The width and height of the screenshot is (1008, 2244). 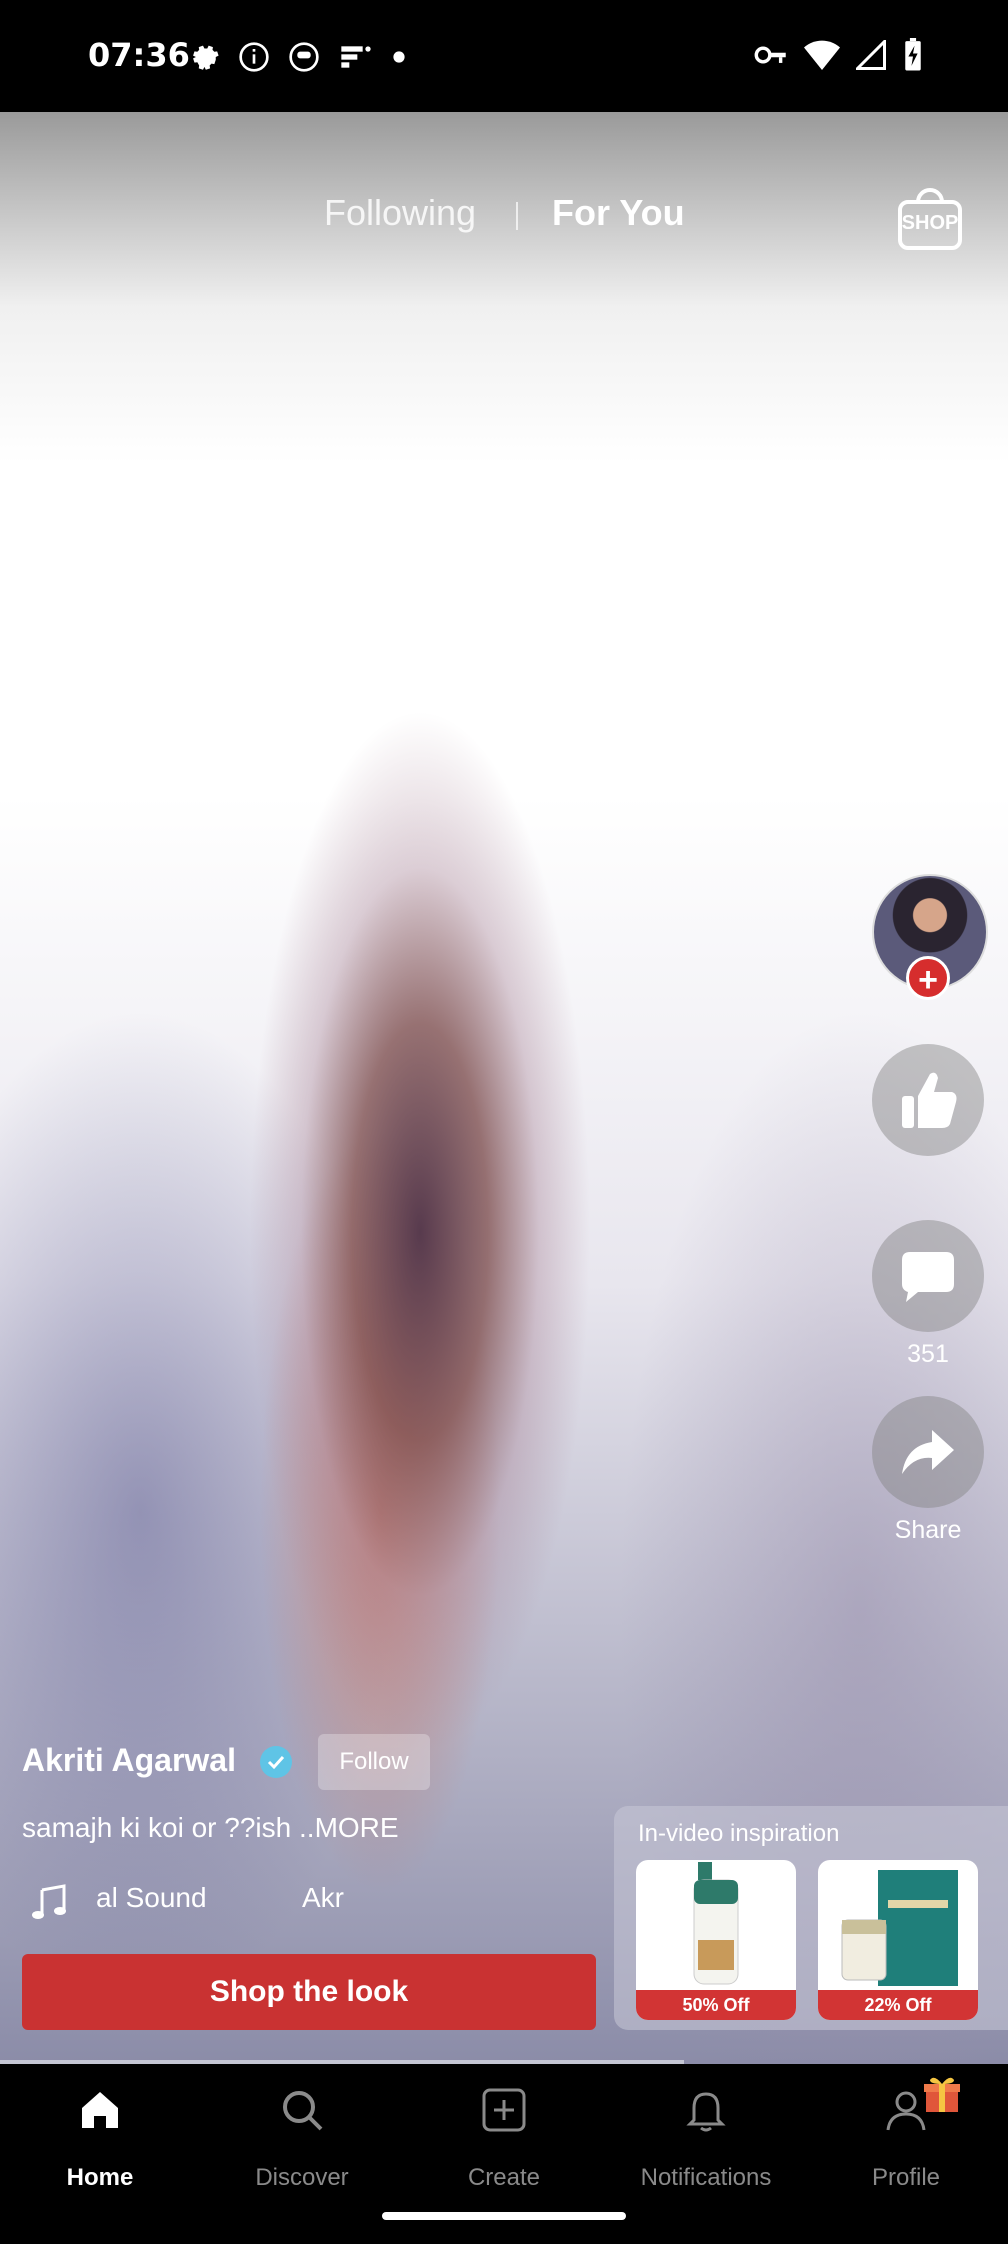 I want to click on product-card: 50% Off, so click(x=716, y=1940).